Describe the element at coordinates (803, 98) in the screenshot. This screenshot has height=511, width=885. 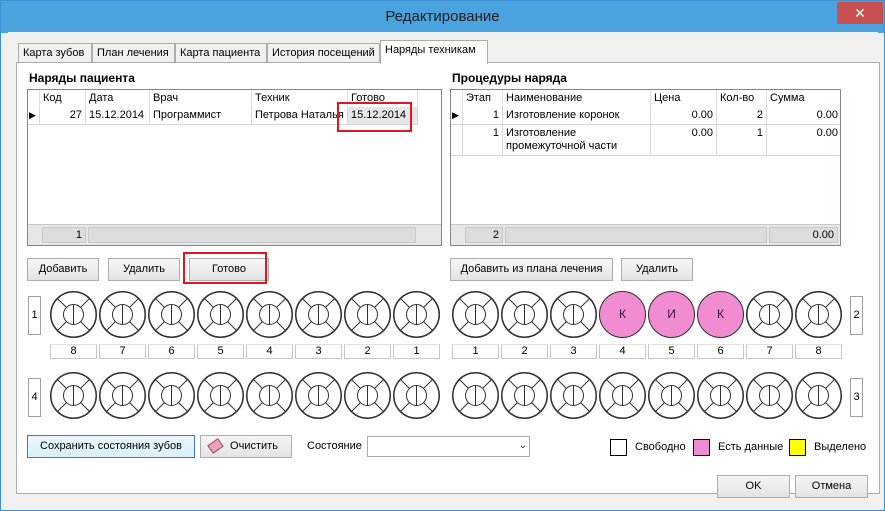
I see `col-header-sum: Сумма` at that location.